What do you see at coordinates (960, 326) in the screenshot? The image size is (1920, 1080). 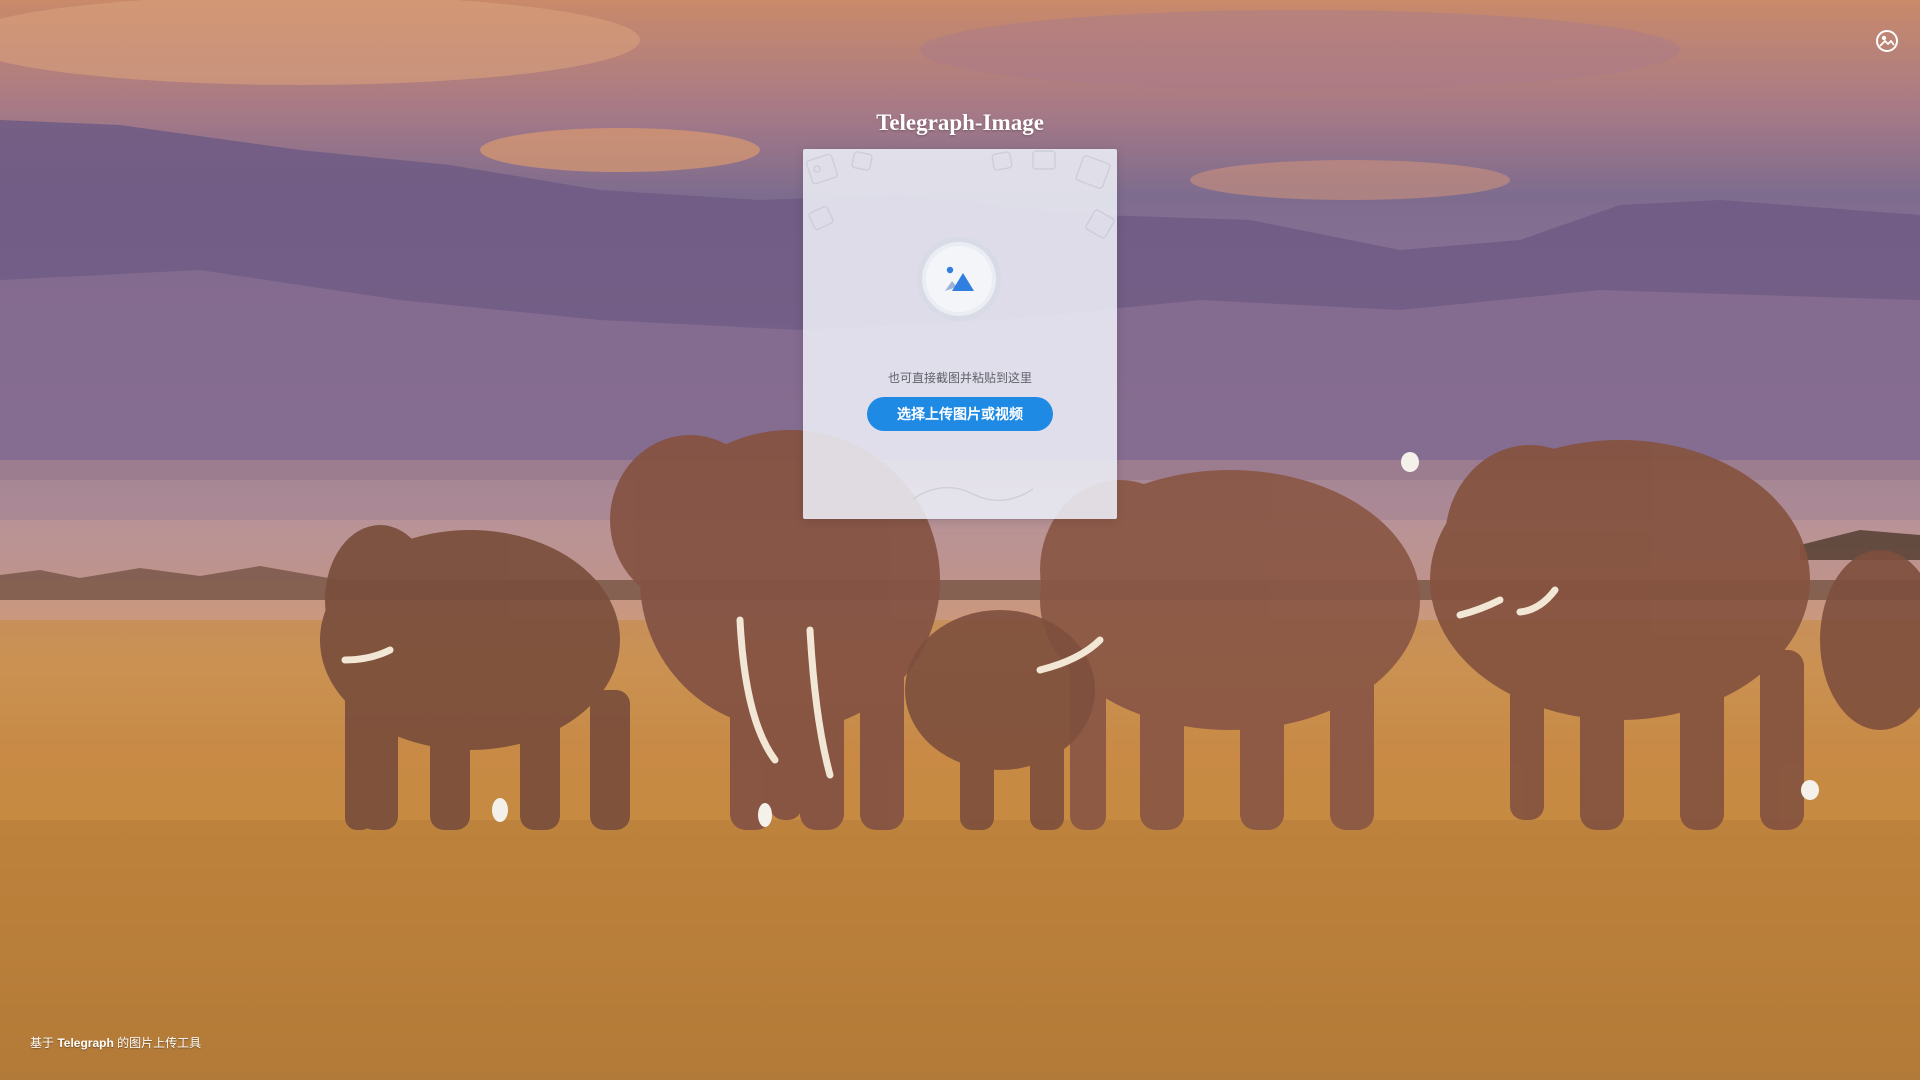 I see `background-pattern` at bounding box center [960, 326].